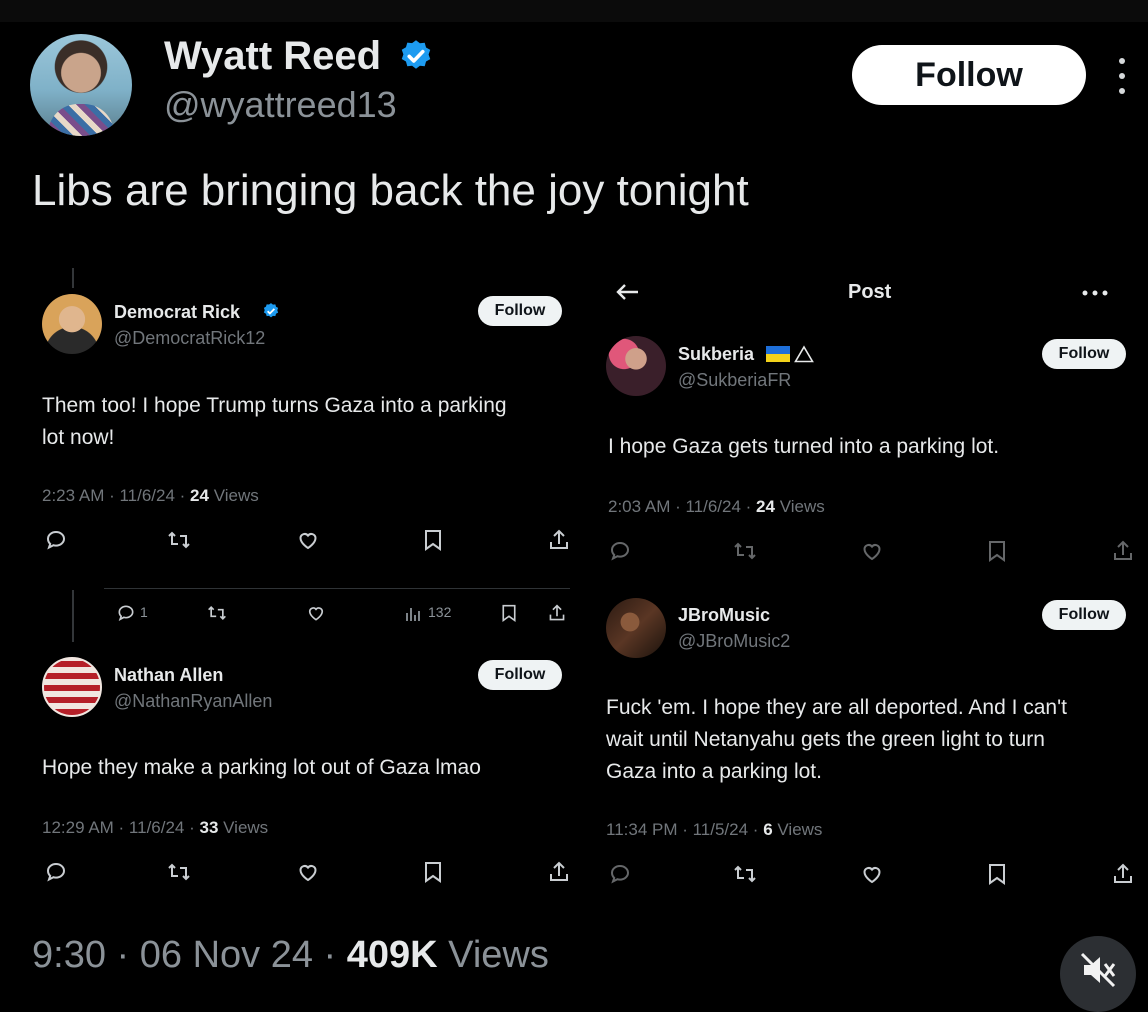 The image size is (1148, 1012). What do you see at coordinates (390, 190) in the screenshot?
I see `tweet-text: Libs are bringing back the joy tonight` at bounding box center [390, 190].